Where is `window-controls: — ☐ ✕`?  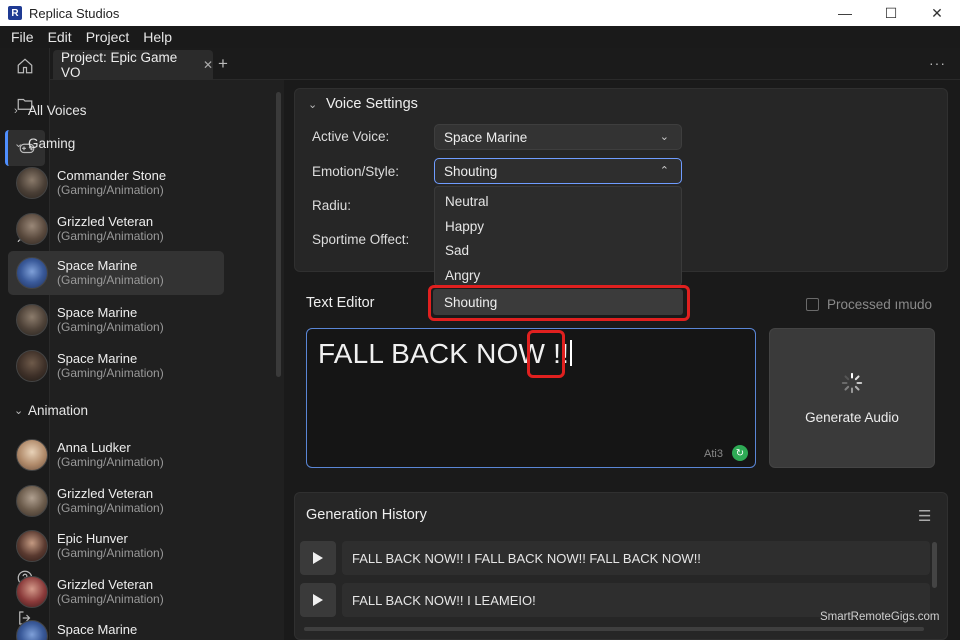
window-controls: — ☐ ✕ is located at coordinates (891, 13).